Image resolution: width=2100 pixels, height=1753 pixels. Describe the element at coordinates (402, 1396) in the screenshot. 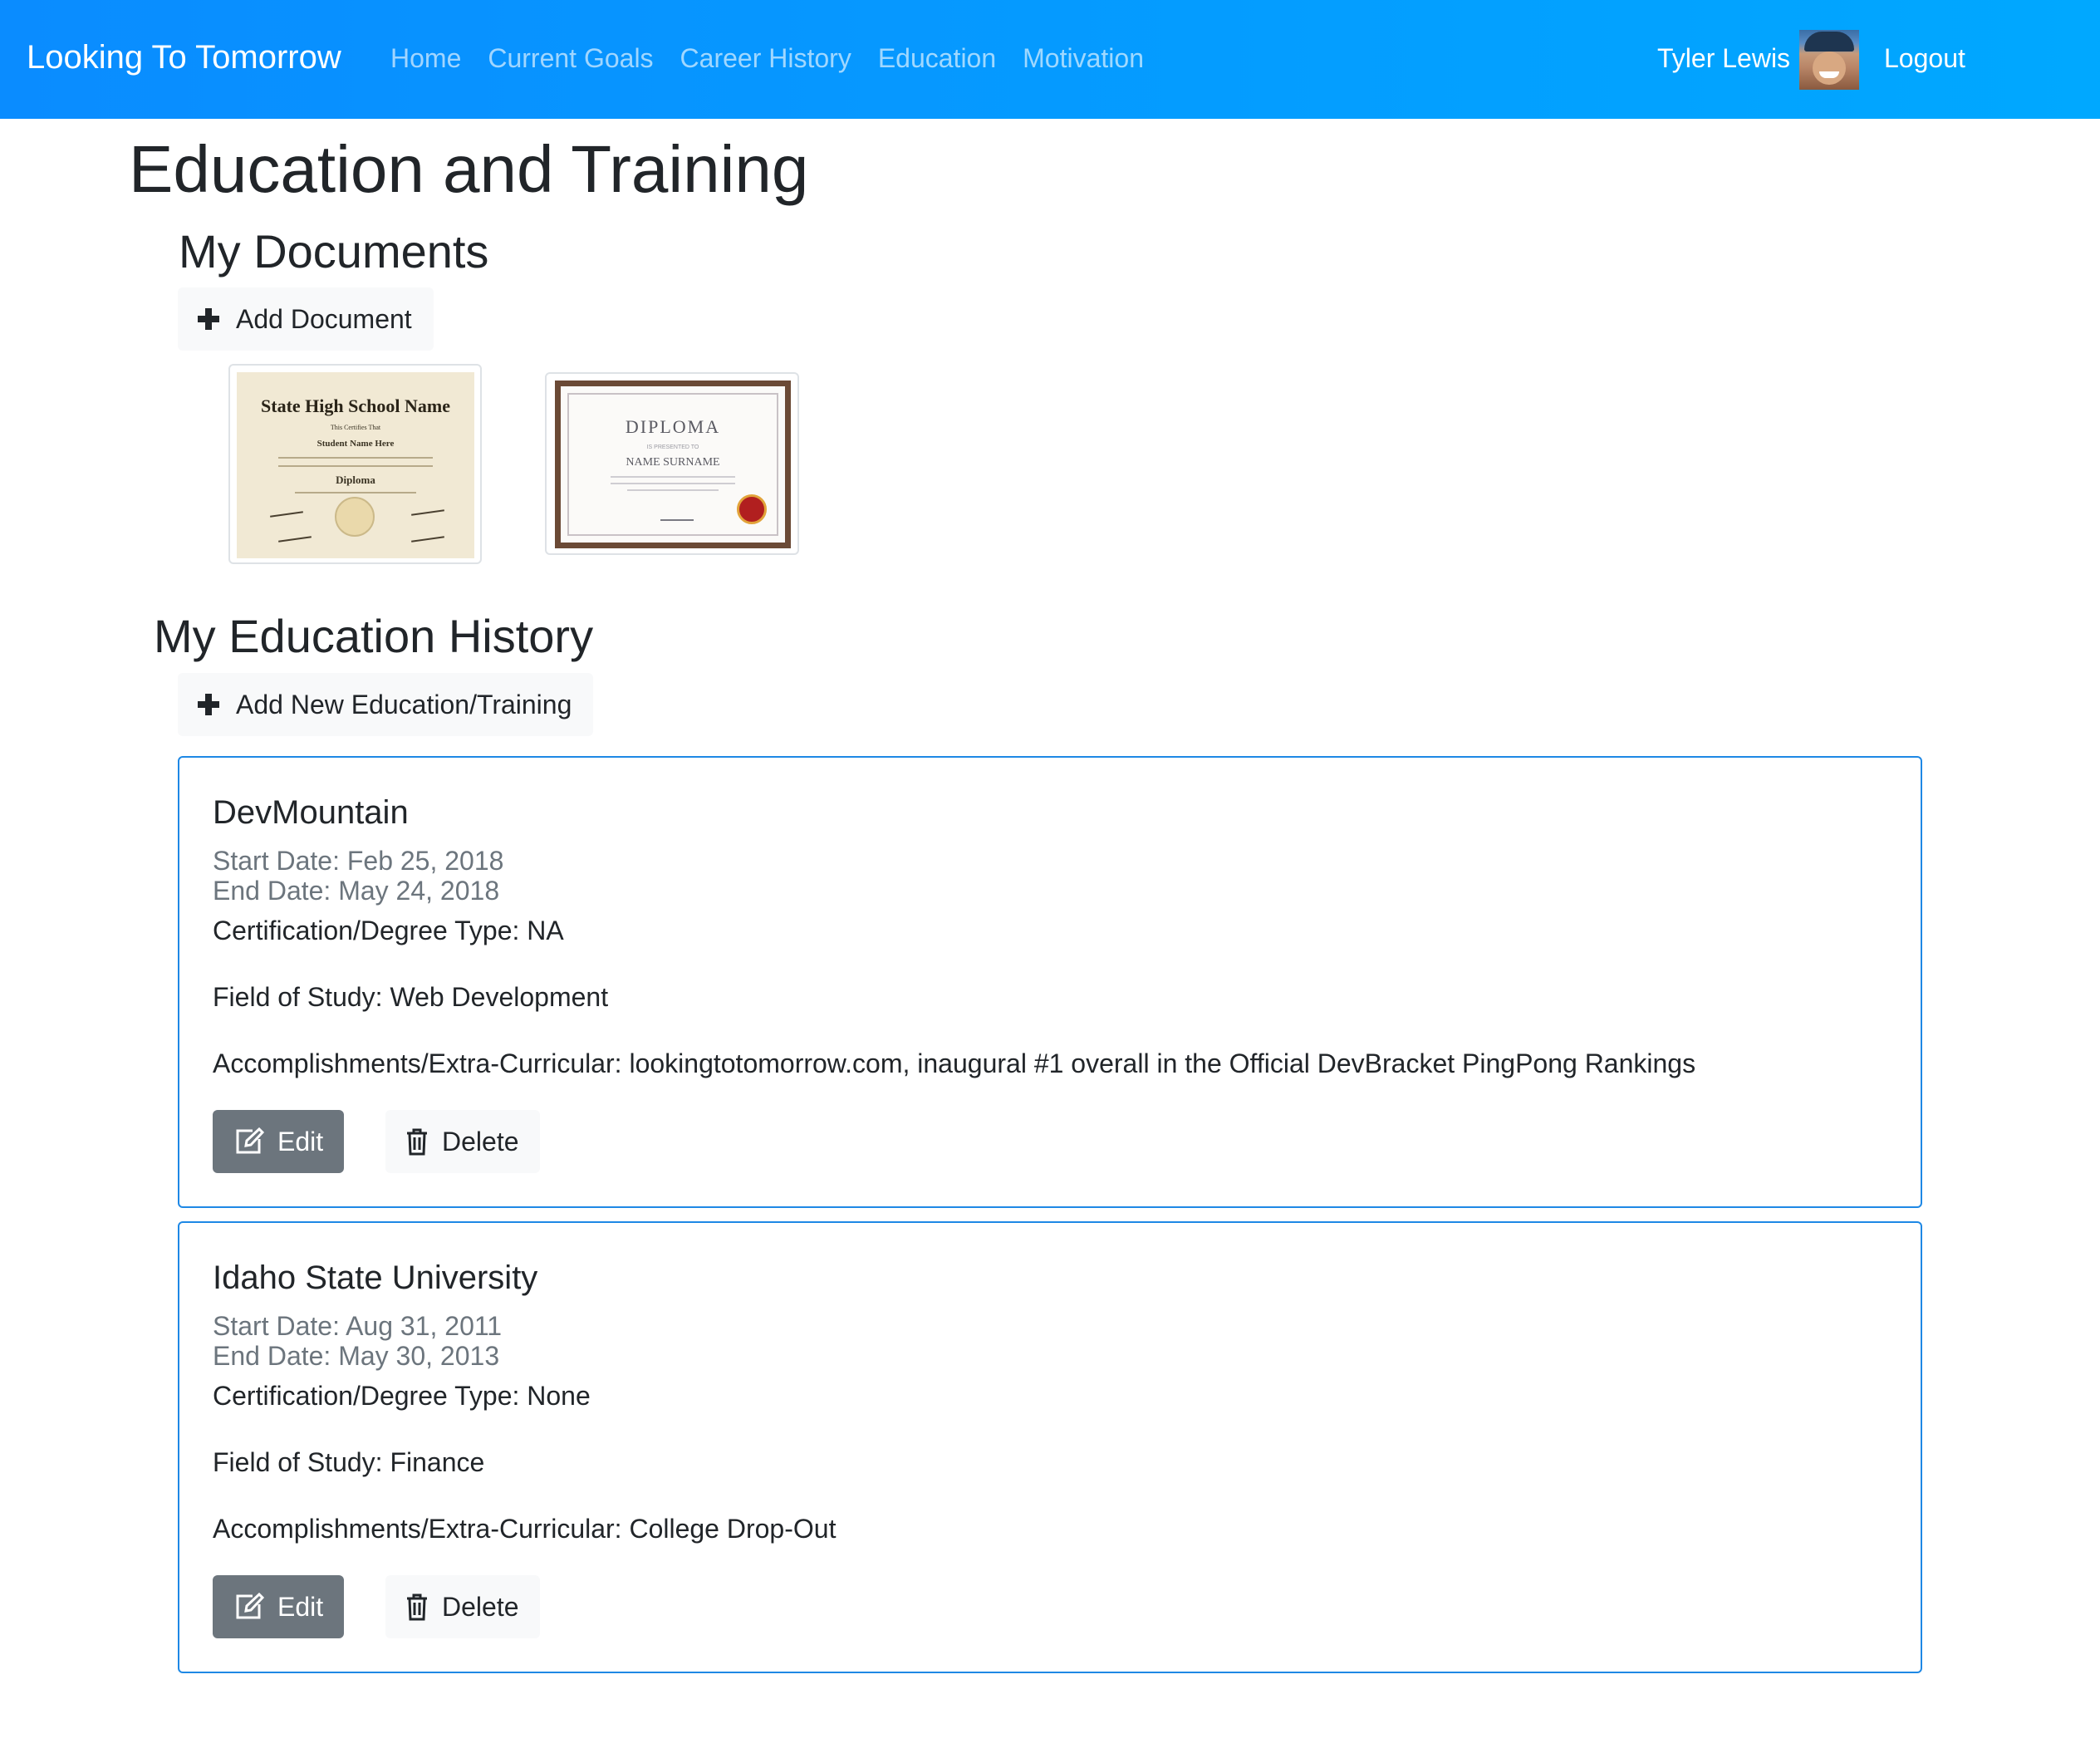

I see `education-degree-type: Certification/Degree Type: None` at that location.